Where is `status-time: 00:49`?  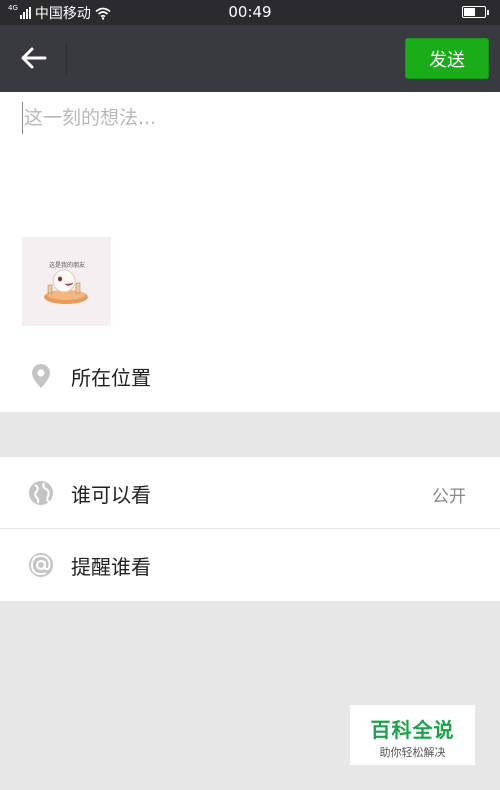 status-time: 00:49 is located at coordinates (250, 12).